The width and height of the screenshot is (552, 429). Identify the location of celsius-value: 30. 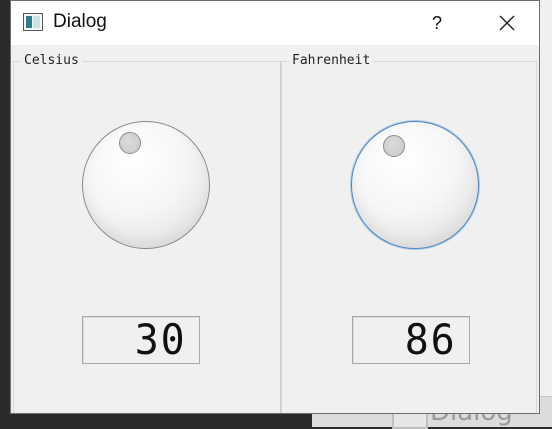
(161, 339).